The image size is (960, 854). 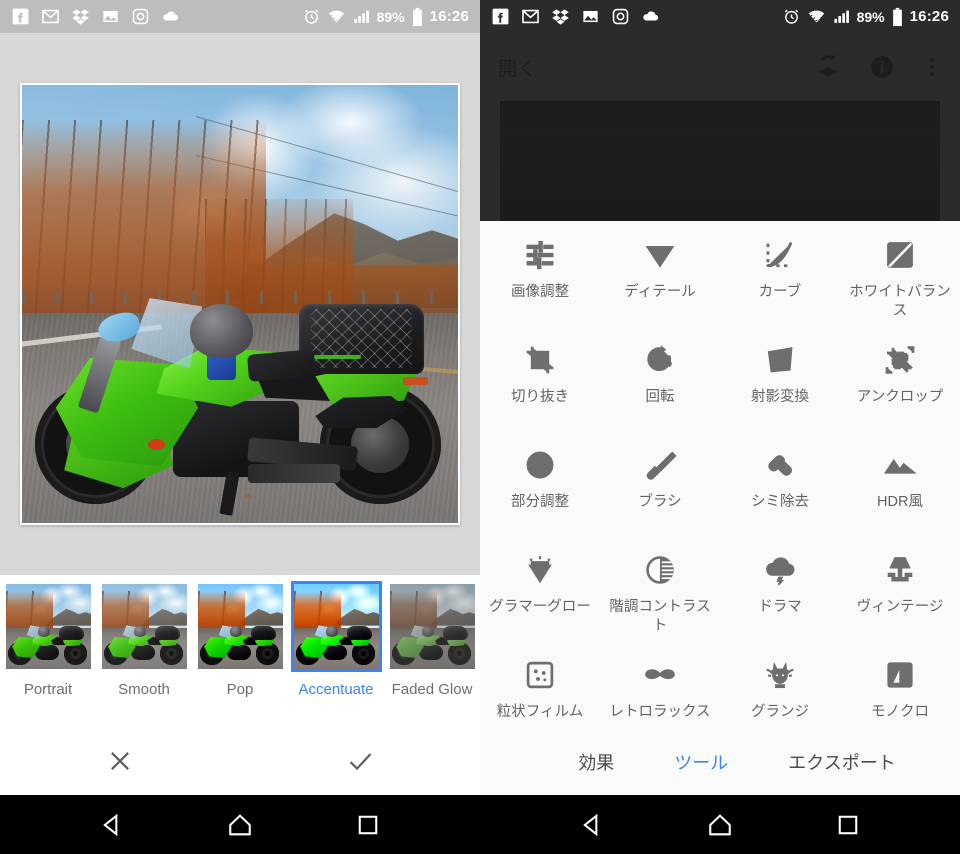 I want to click on tool-label: グランジ, so click(x=780, y=712).